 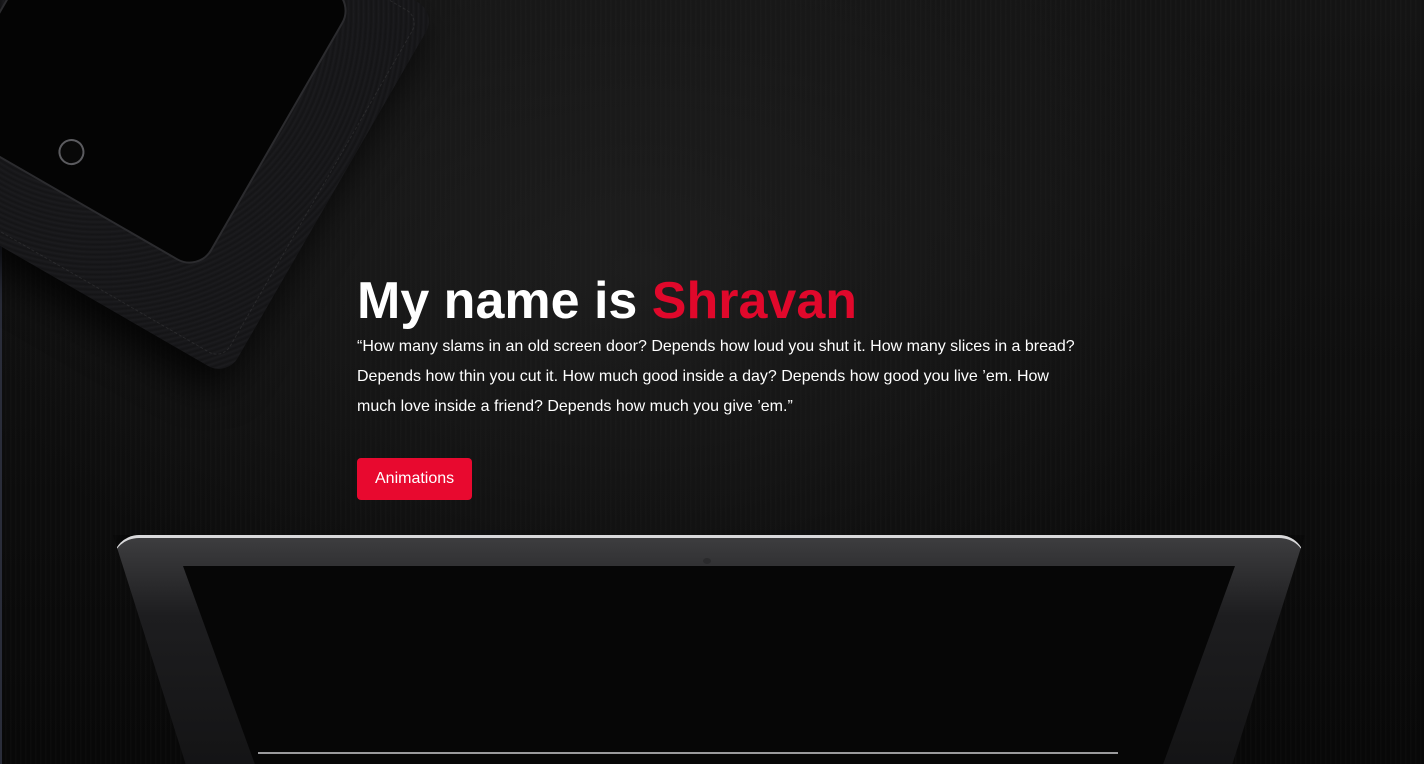 What do you see at coordinates (707, 561) in the screenshot?
I see `laptop-camera` at bounding box center [707, 561].